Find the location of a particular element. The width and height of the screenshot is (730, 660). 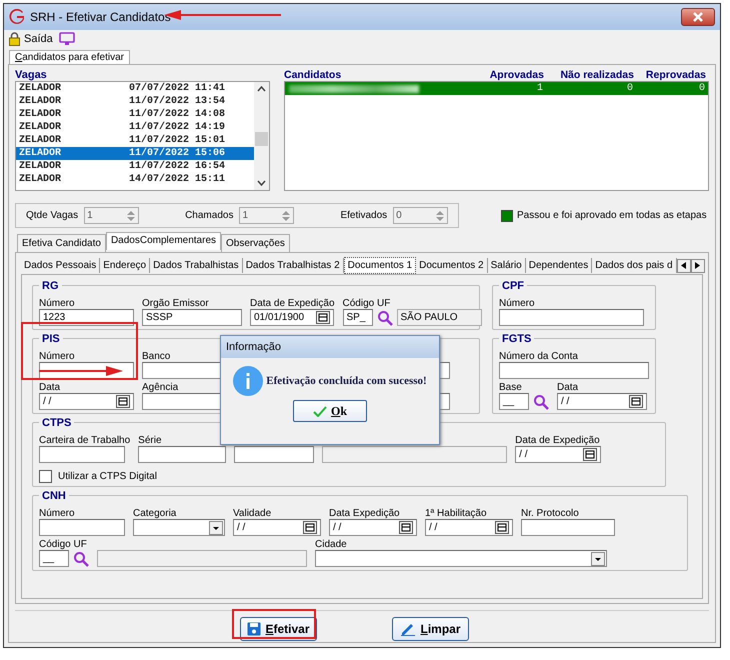

spin-field: 0 is located at coordinates (420, 215).